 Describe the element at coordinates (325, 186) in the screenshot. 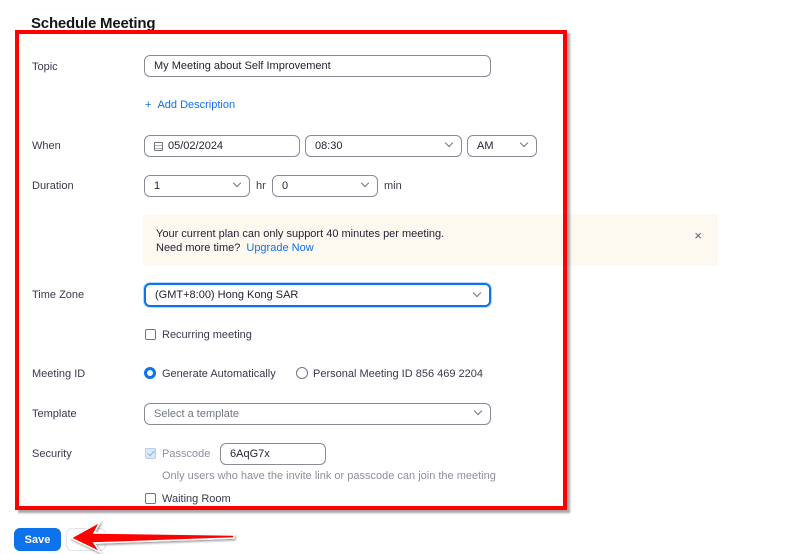

I see `duration-minutes-select: 0` at that location.